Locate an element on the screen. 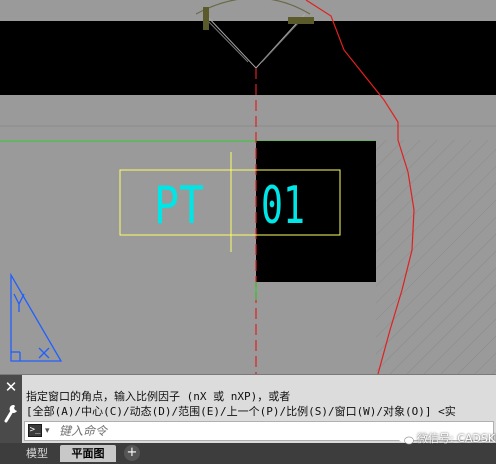 The height and width of the screenshot is (464, 496). wrench-icon is located at coordinates (11, 414).